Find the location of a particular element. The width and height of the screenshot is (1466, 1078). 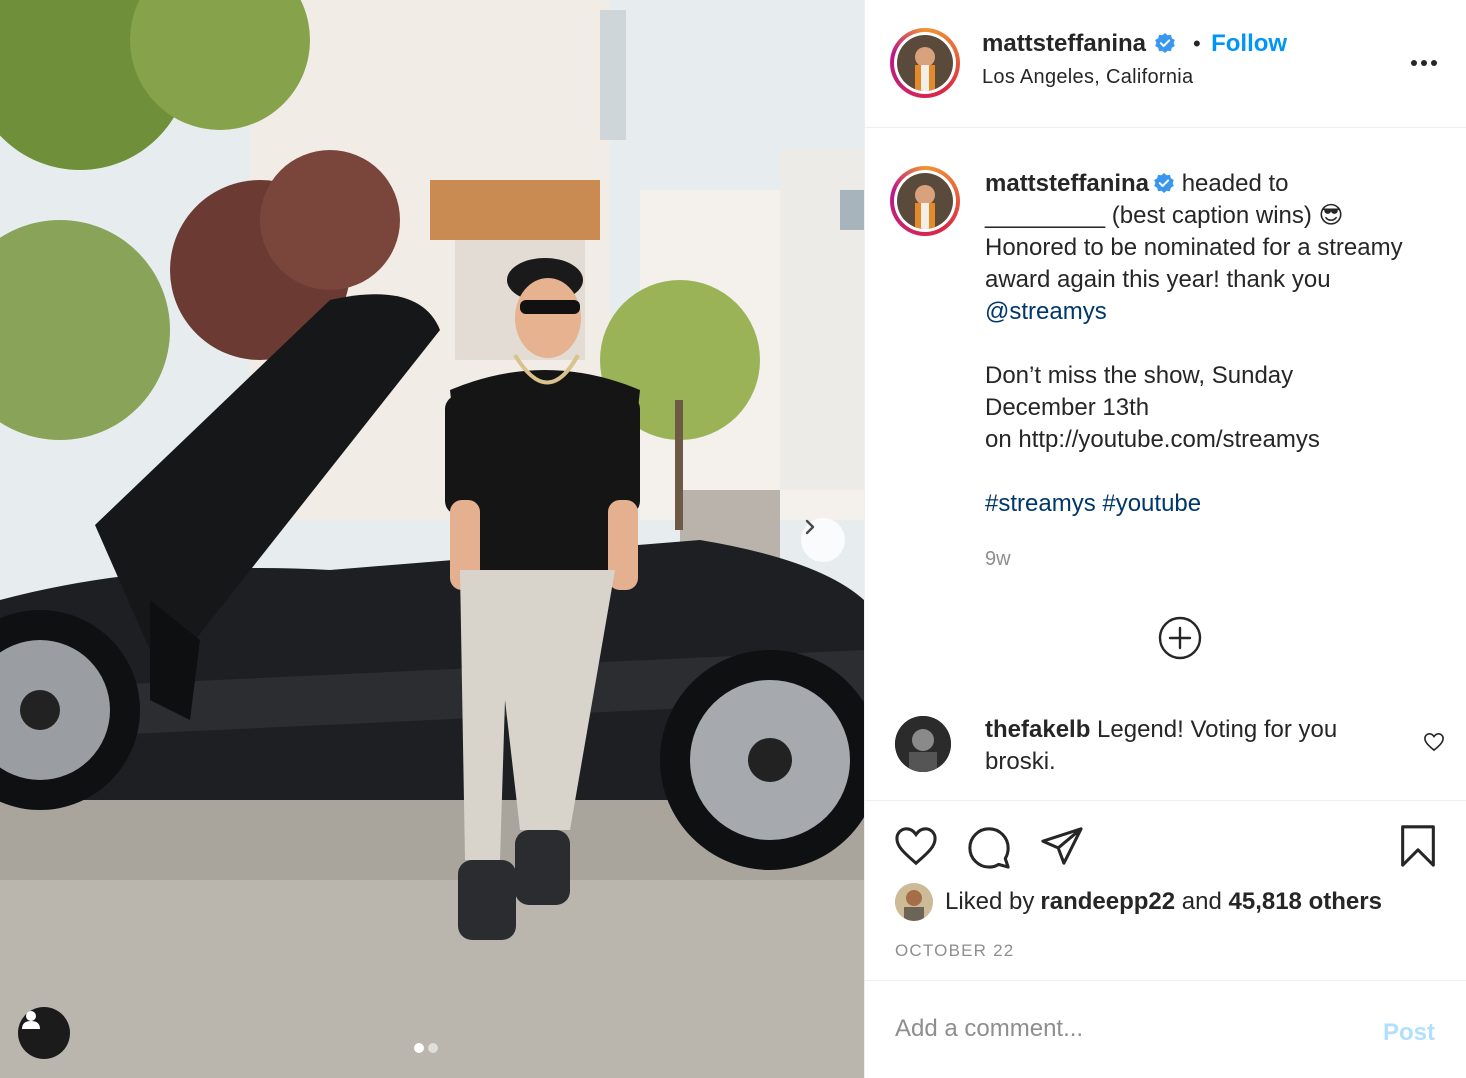

load-more-comments-button is located at coordinates (1180, 640).